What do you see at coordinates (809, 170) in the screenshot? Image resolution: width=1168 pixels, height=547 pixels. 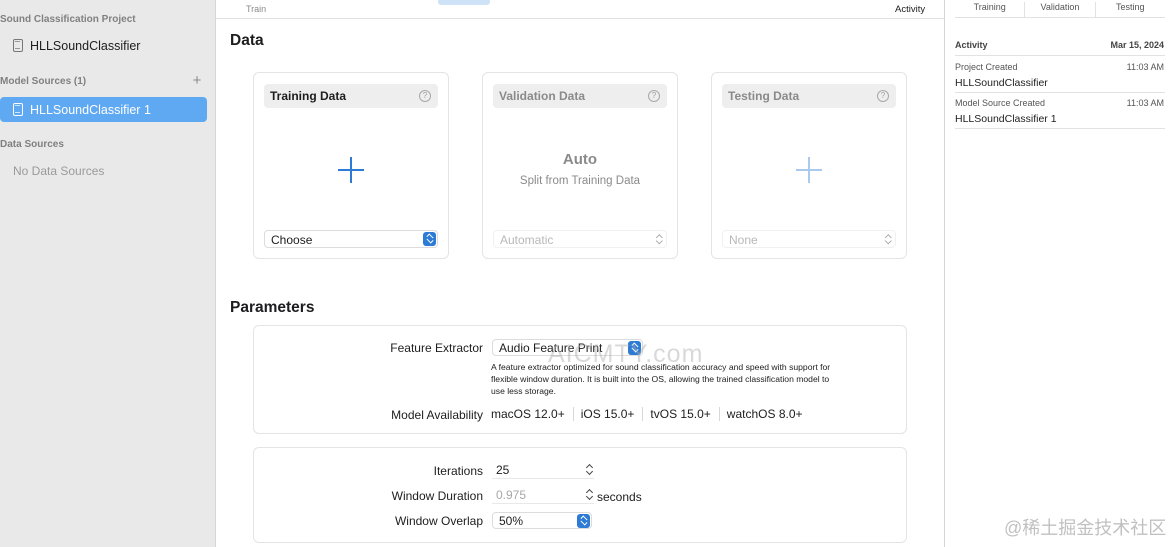 I see `add-testing-data-icon` at bounding box center [809, 170].